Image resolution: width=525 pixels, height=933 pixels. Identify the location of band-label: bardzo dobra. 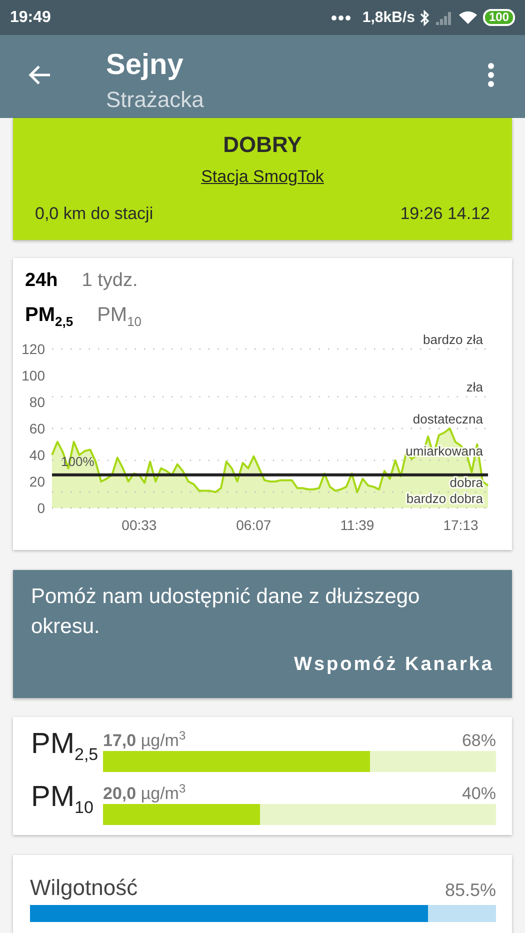
(444, 498).